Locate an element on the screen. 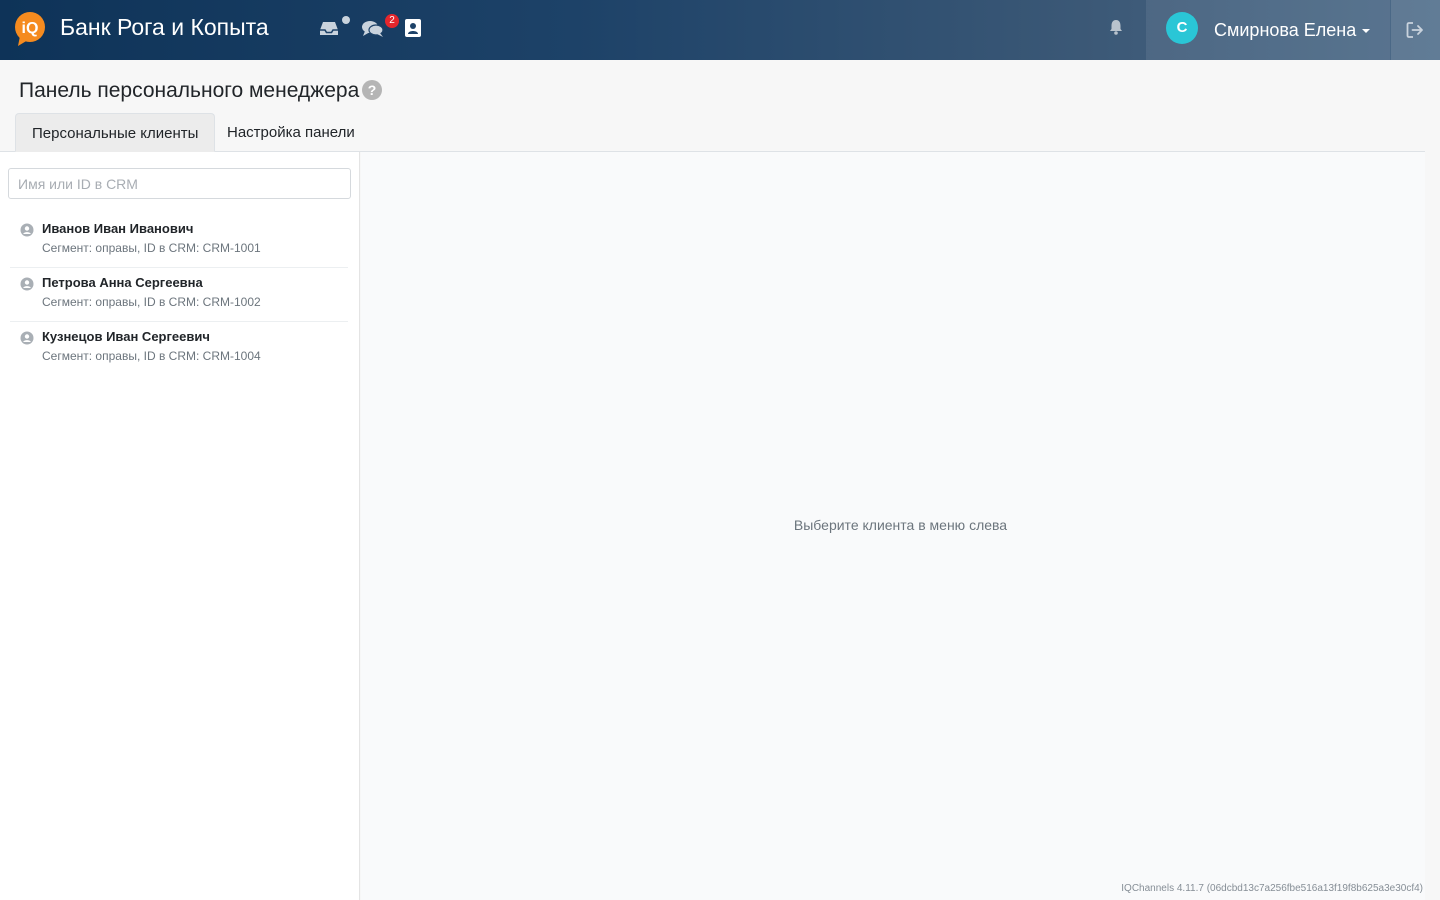 This screenshot has height=900, width=1440. chats-count-badge: 2 is located at coordinates (392, 21).